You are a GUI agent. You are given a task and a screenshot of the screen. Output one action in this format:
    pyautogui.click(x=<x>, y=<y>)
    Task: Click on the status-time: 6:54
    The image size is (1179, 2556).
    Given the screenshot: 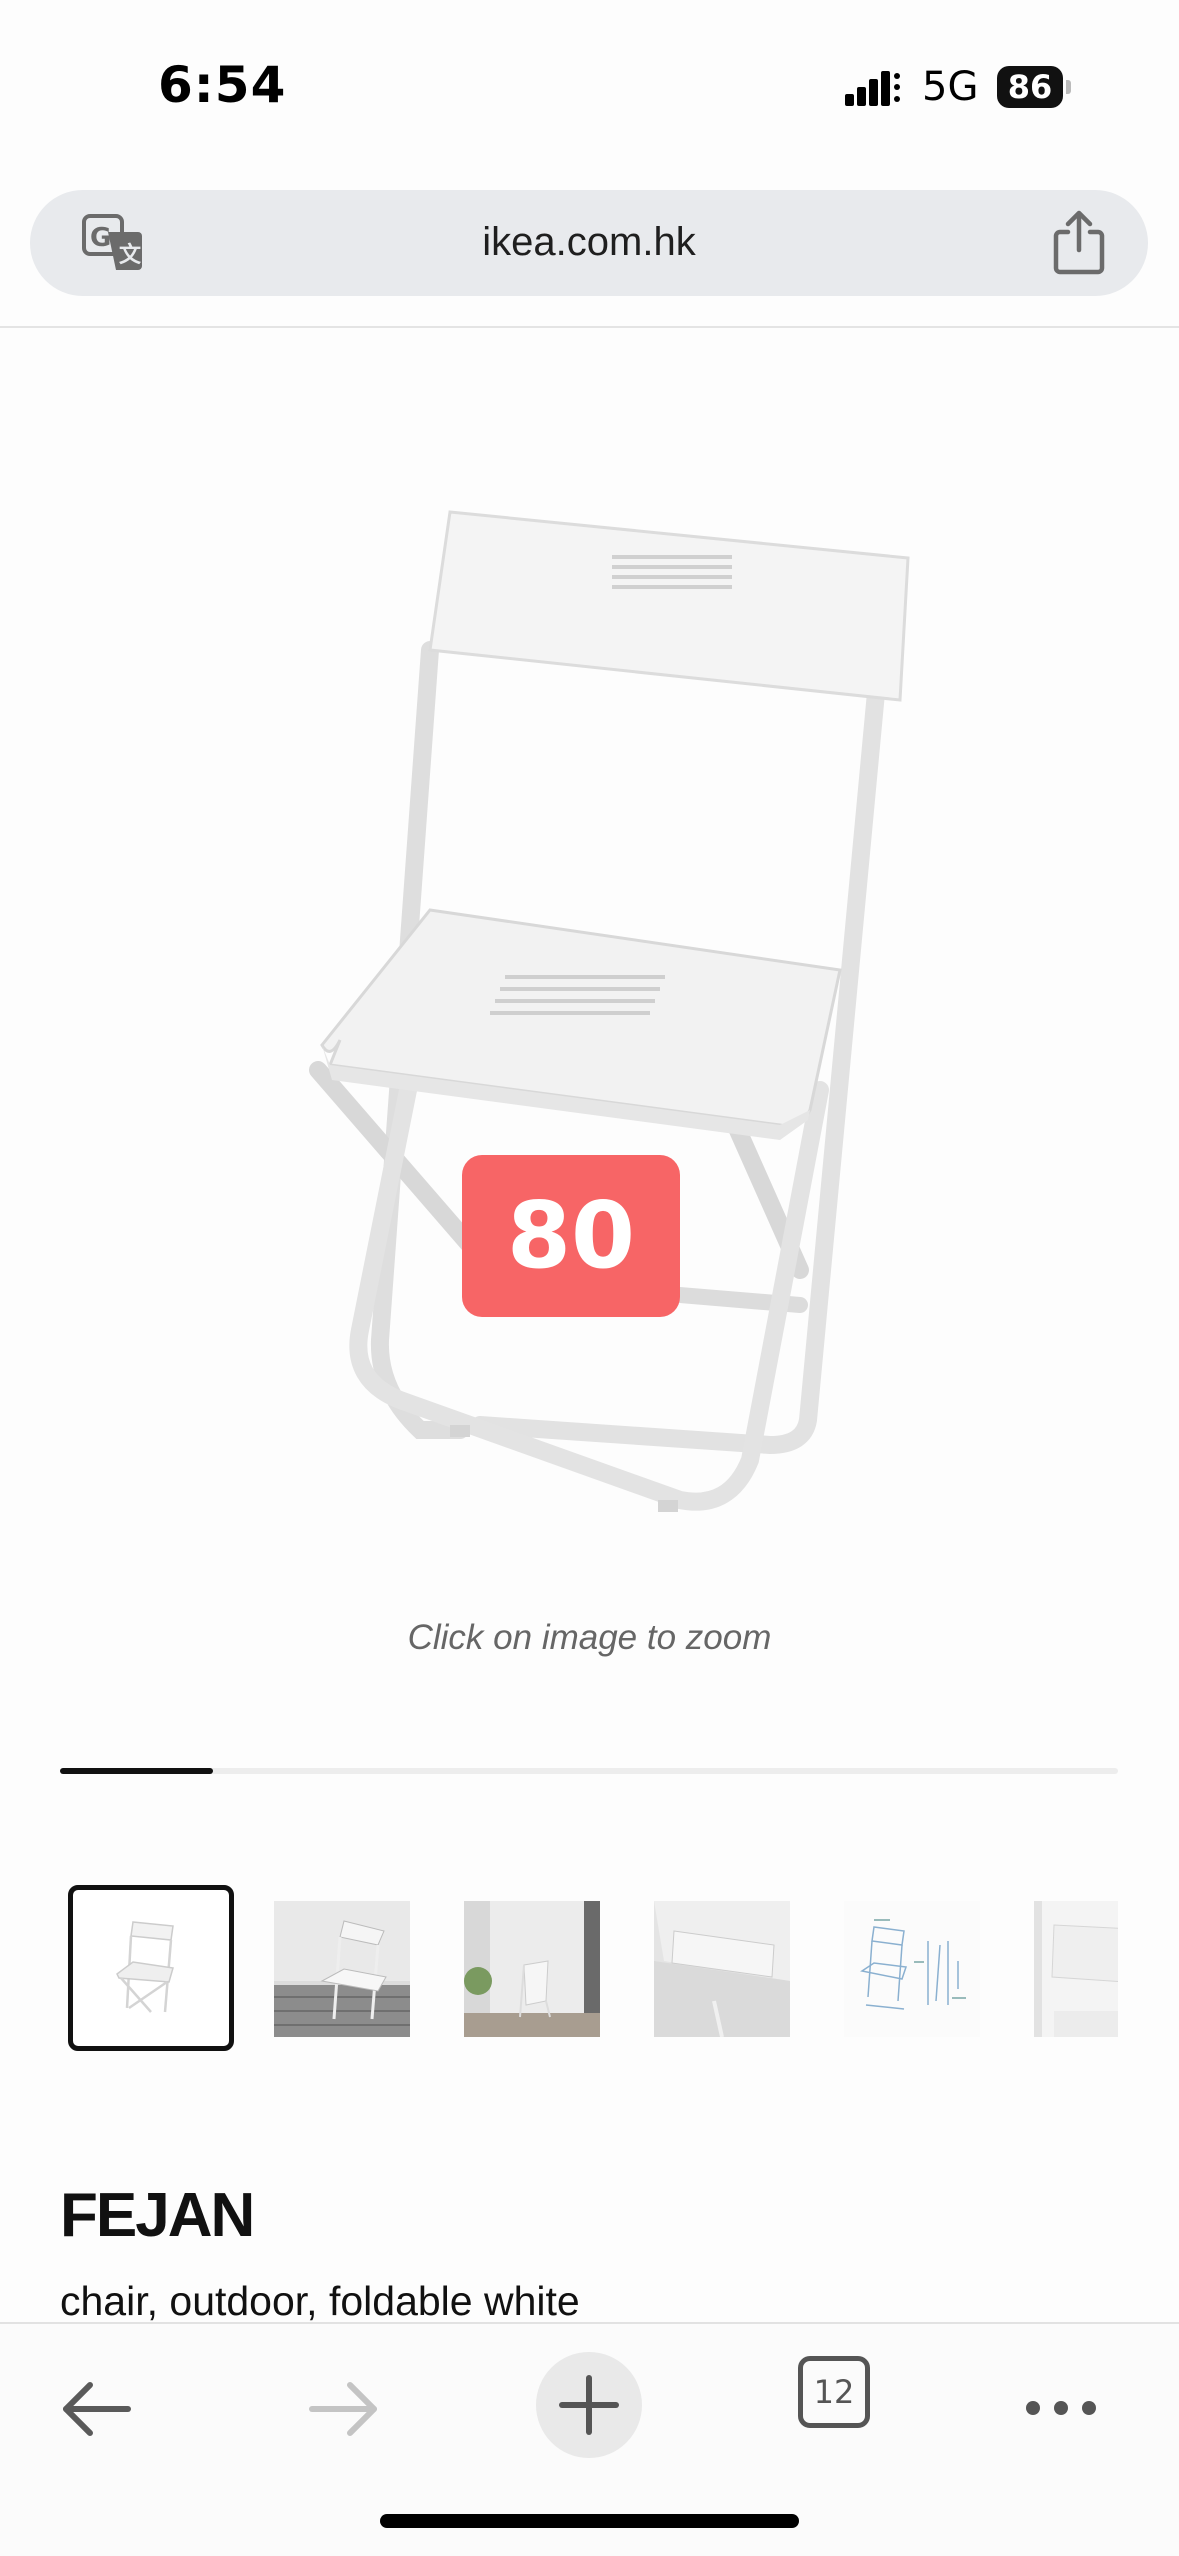 What is the action you would take?
    pyautogui.click(x=222, y=85)
    